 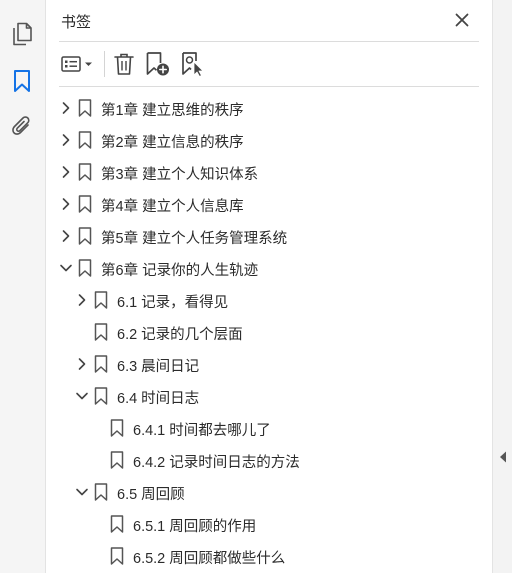 I want to click on bookmark-label: 第6章 记录你的人生轨迹, so click(x=179, y=269).